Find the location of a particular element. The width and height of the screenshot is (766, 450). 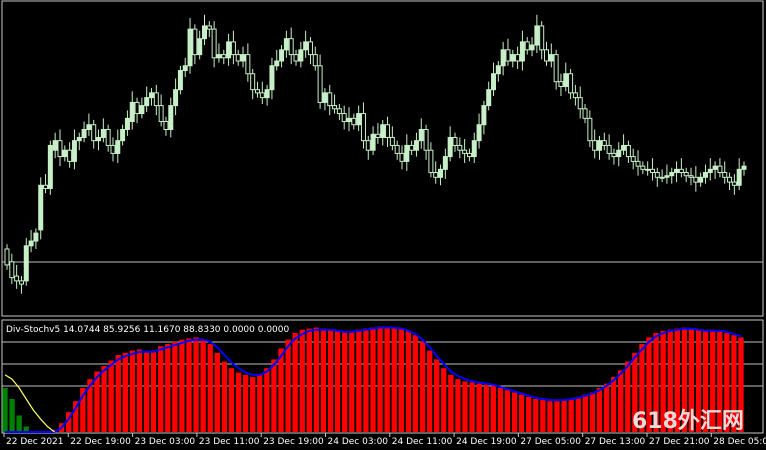

time-tick-label: 24 Dec 19:00 is located at coordinates (486, 442).